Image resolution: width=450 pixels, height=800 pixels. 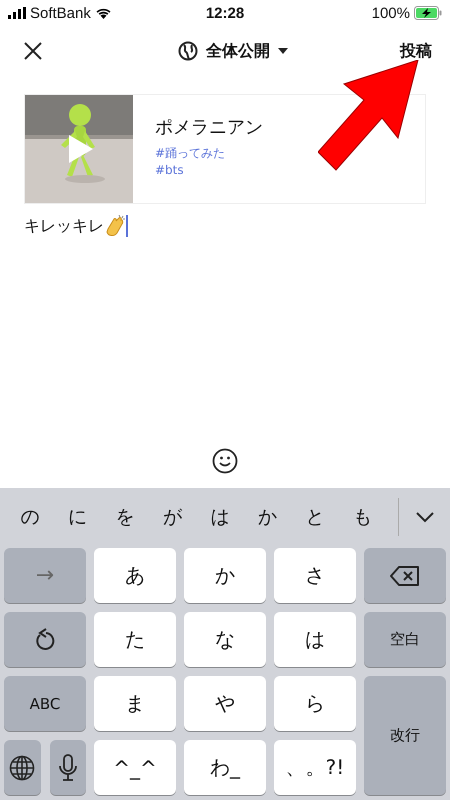 I want to click on backspace-key, so click(x=405, y=575).